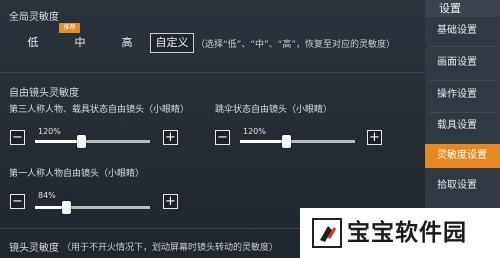  What do you see at coordinates (274, 110) in the screenshot?
I see `parachute-label: 跳伞状态自由镜头（小眼睛）` at bounding box center [274, 110].